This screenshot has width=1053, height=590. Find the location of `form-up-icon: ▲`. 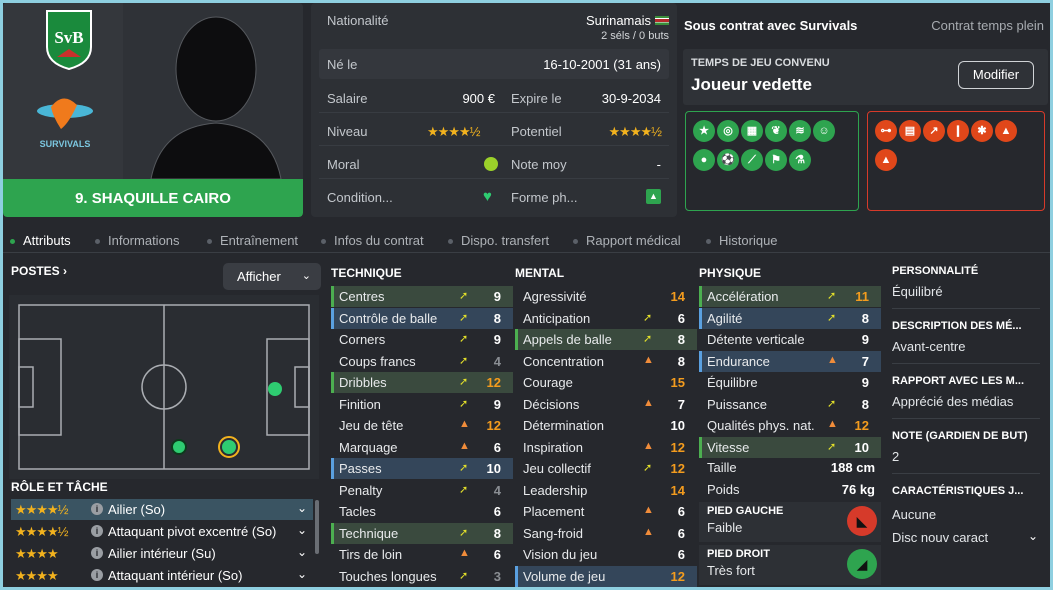

form-up-icon: ▲ is located at coordinates (653, 196).